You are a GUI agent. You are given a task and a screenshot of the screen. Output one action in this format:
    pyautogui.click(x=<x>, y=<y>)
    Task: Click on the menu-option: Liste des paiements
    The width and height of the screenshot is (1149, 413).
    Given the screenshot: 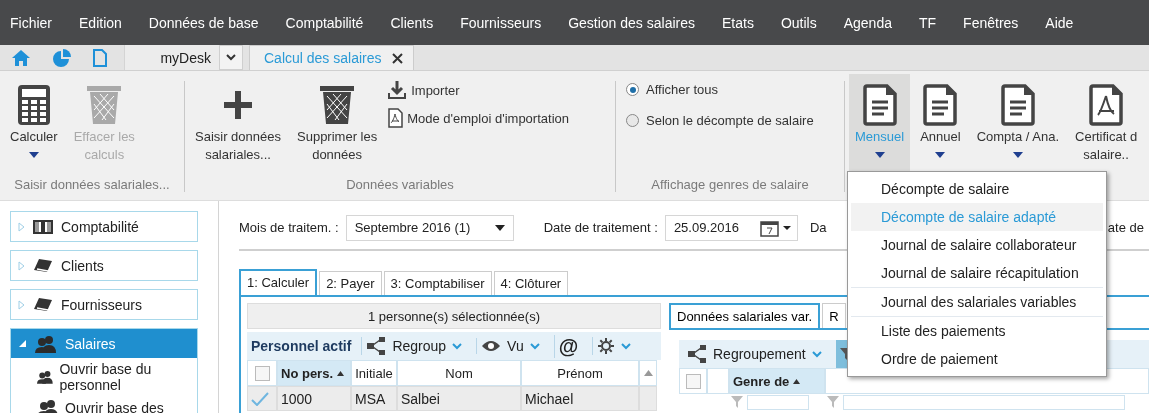 What is the action you would take?
    pyautogui.click(x=977, y=331)
    